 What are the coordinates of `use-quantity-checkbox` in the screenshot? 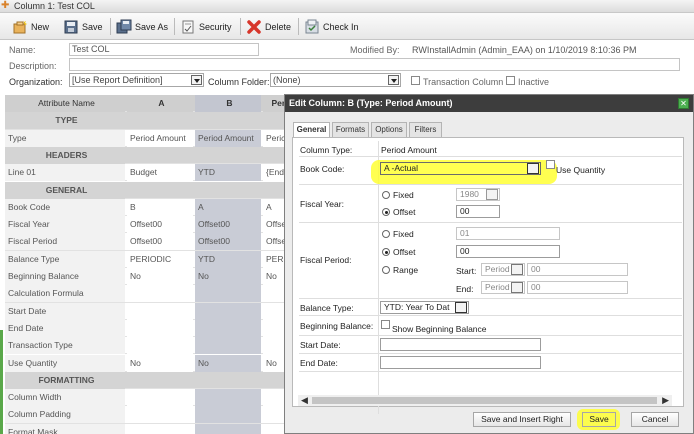 It's located at (550, 164).